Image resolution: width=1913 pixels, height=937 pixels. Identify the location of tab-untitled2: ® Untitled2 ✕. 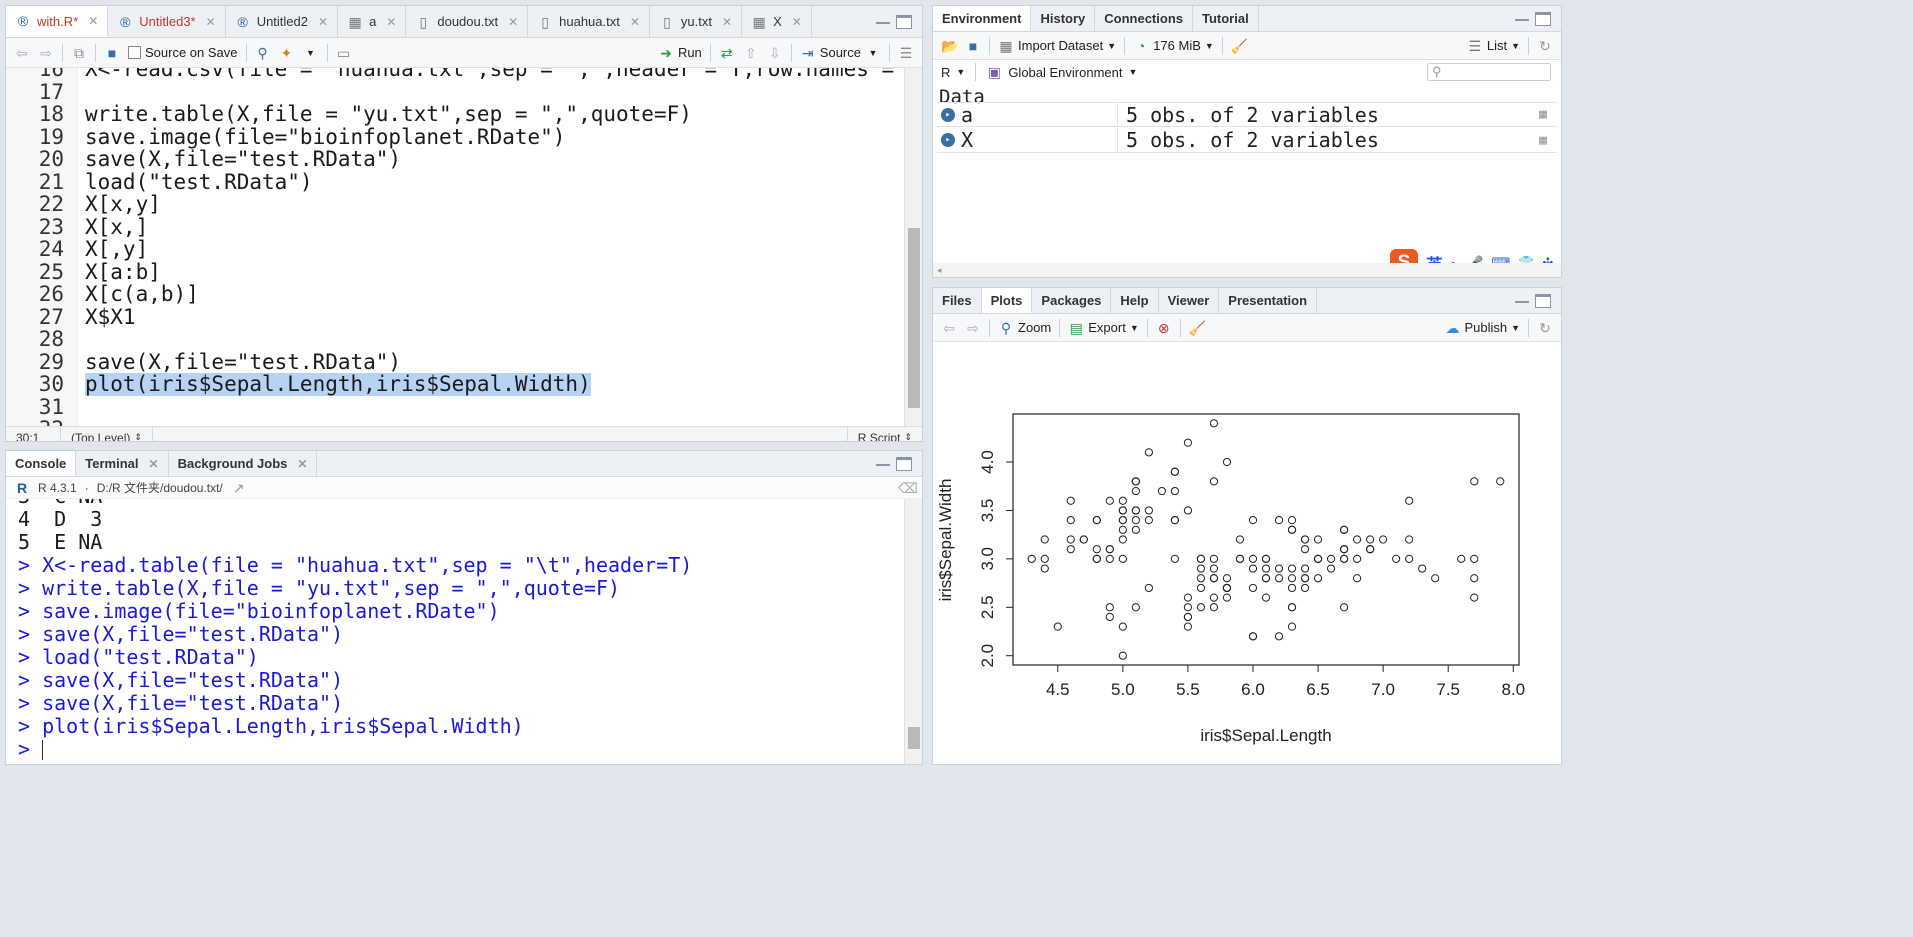
(282, 21).